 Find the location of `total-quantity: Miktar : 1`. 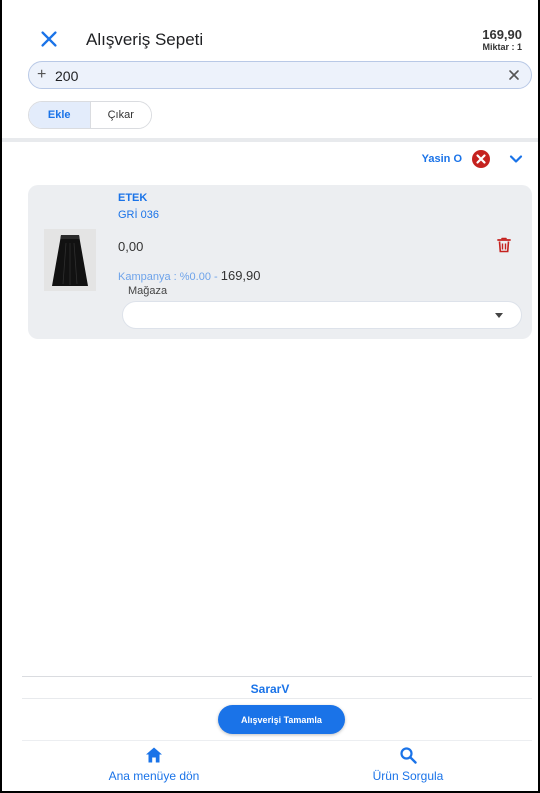

total-quantity: Miktar : 1 is located at coordinates (502, 47).